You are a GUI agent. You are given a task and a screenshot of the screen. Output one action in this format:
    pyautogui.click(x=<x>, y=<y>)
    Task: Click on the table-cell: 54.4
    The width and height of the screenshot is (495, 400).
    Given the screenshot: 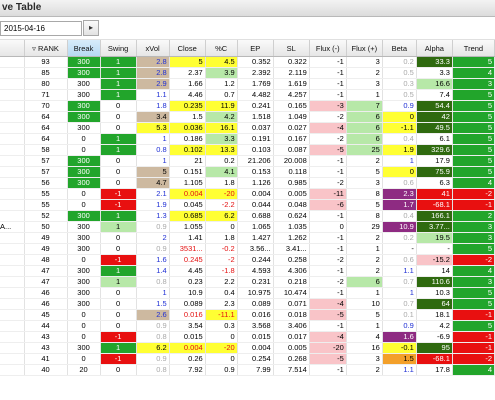 What is the action you would take?
    pyautogui.click(x=434, y=106)
    